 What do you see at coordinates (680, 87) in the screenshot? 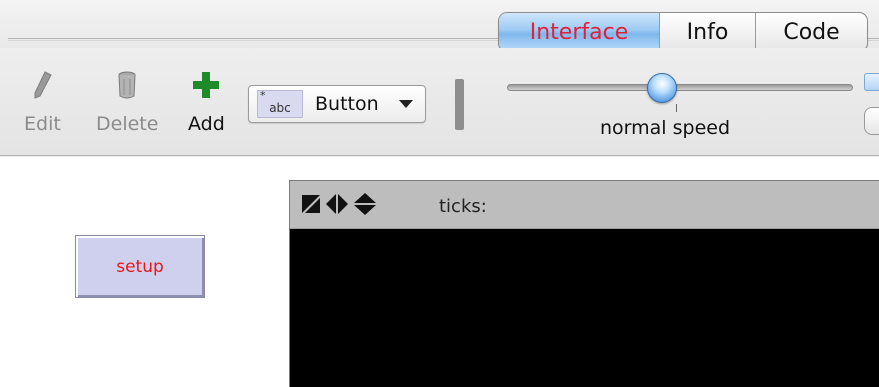
I see `speed-slider-track` at bounding box center [680, 87].